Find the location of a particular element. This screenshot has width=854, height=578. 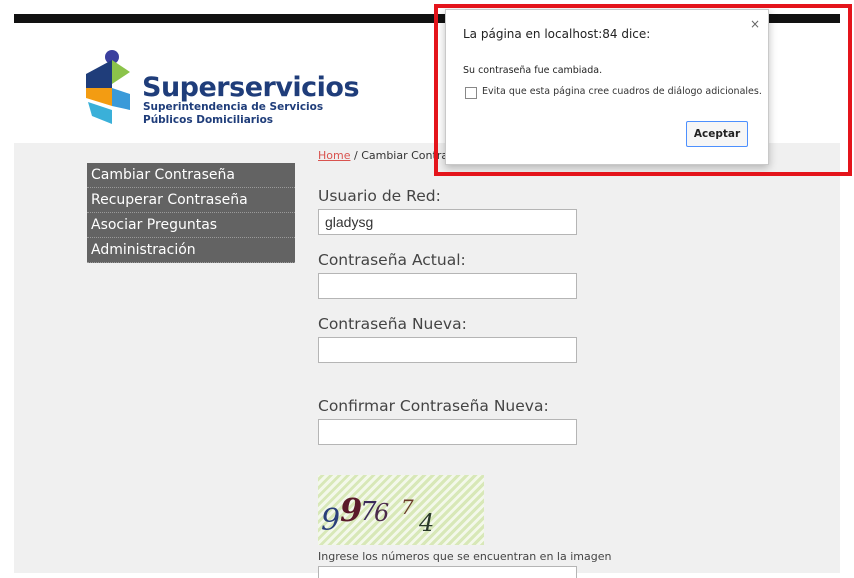

captcha-digit: 7 is located at coordinates (407, 507).